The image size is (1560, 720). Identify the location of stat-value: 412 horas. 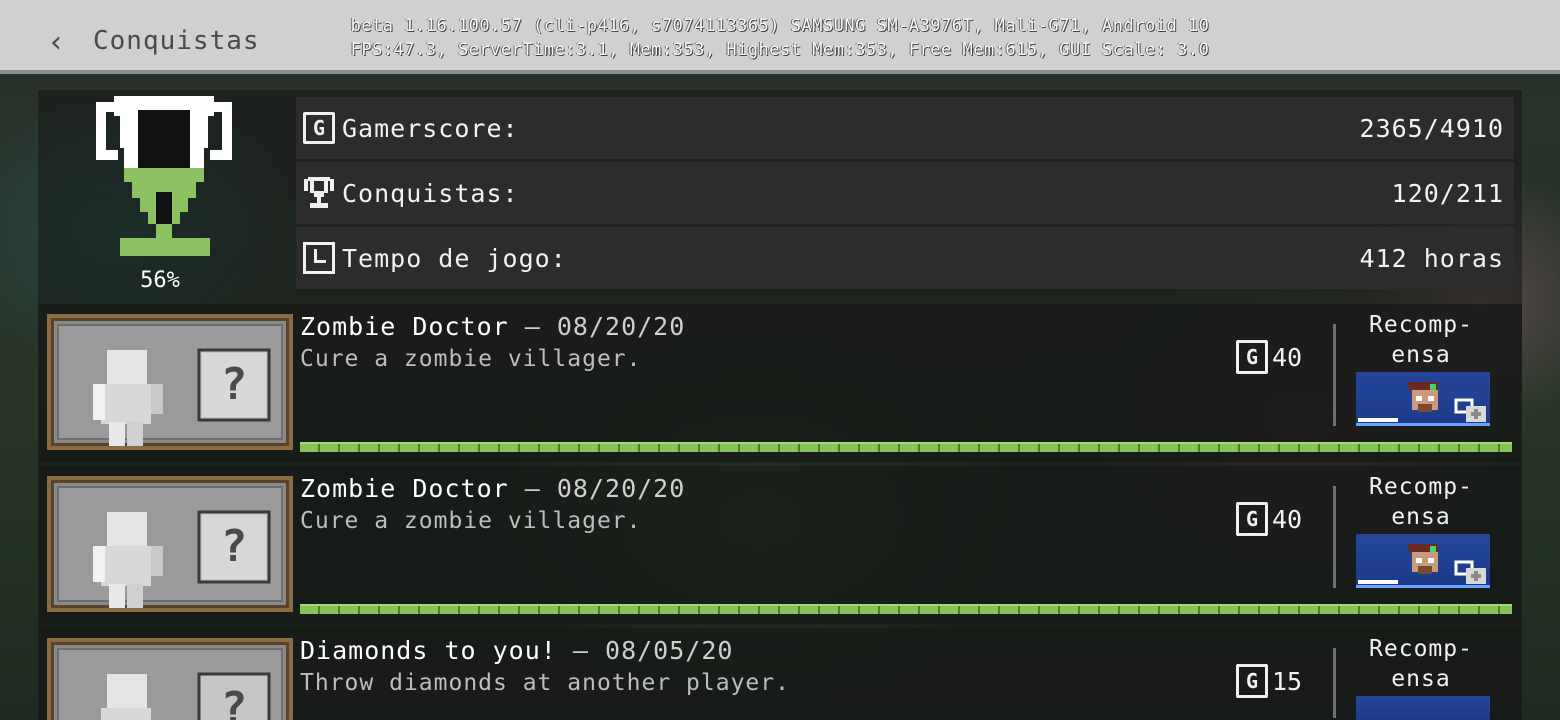
(1431, 258).